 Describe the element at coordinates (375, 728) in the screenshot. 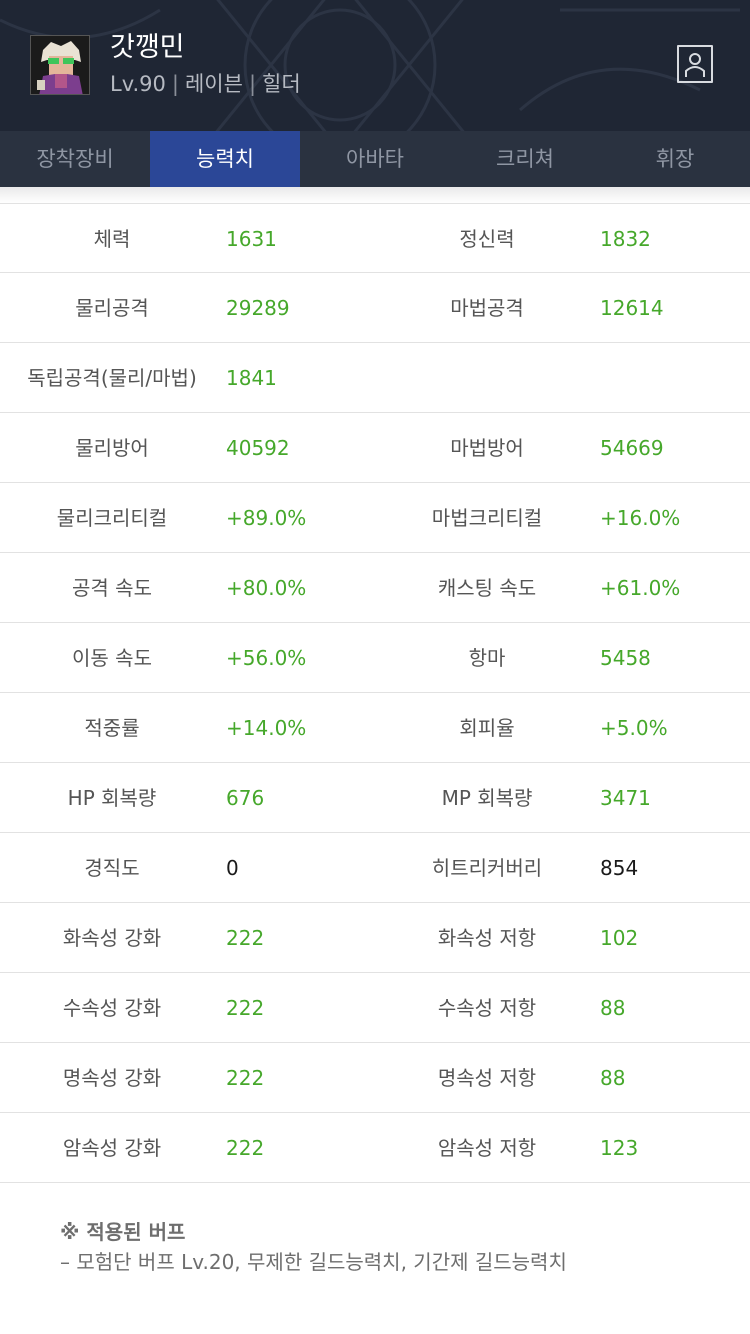

I see `stat-row: 적중률 +14.0% 회피율 +5.0%` at that location.